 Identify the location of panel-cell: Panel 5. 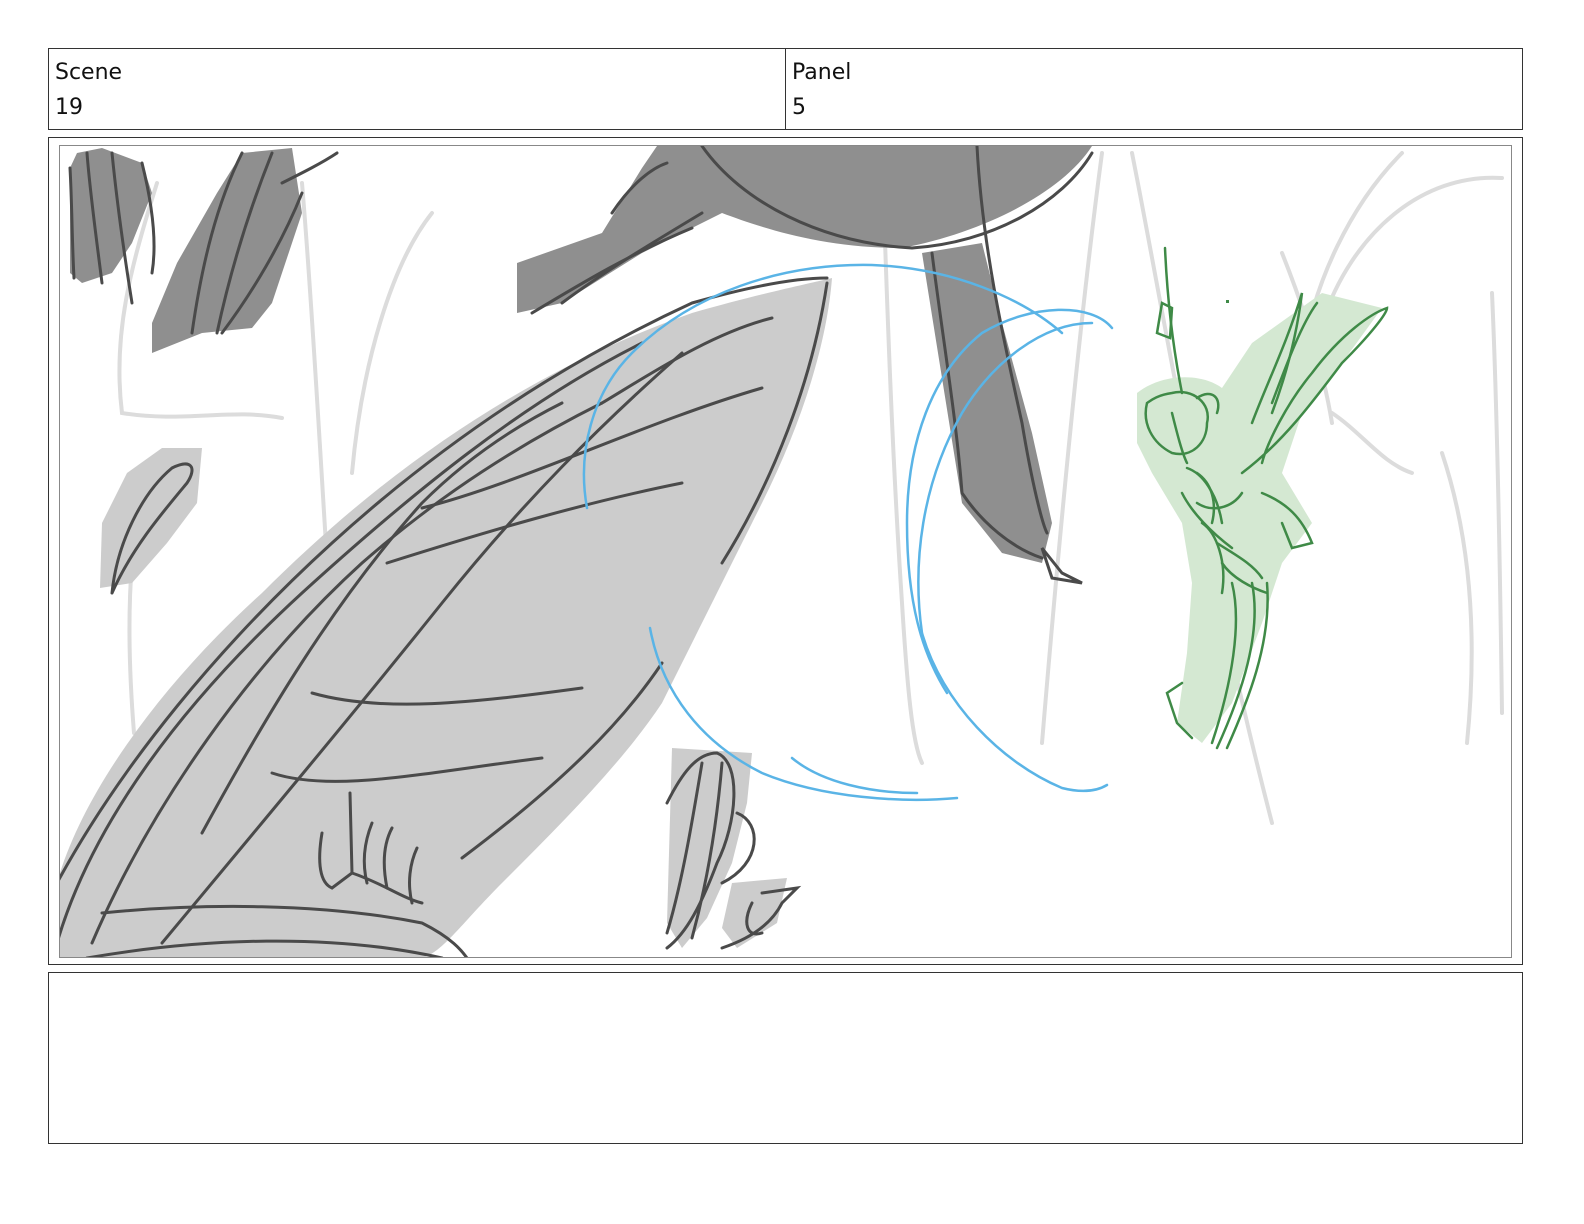
(1153, 89).